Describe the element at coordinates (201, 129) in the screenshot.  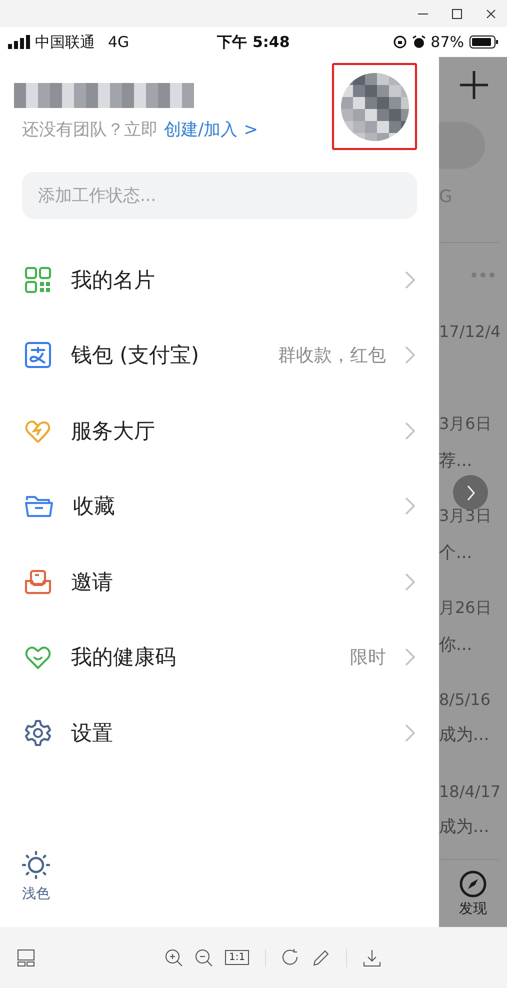
I see `create-join-link: 创建/加入` at that location.